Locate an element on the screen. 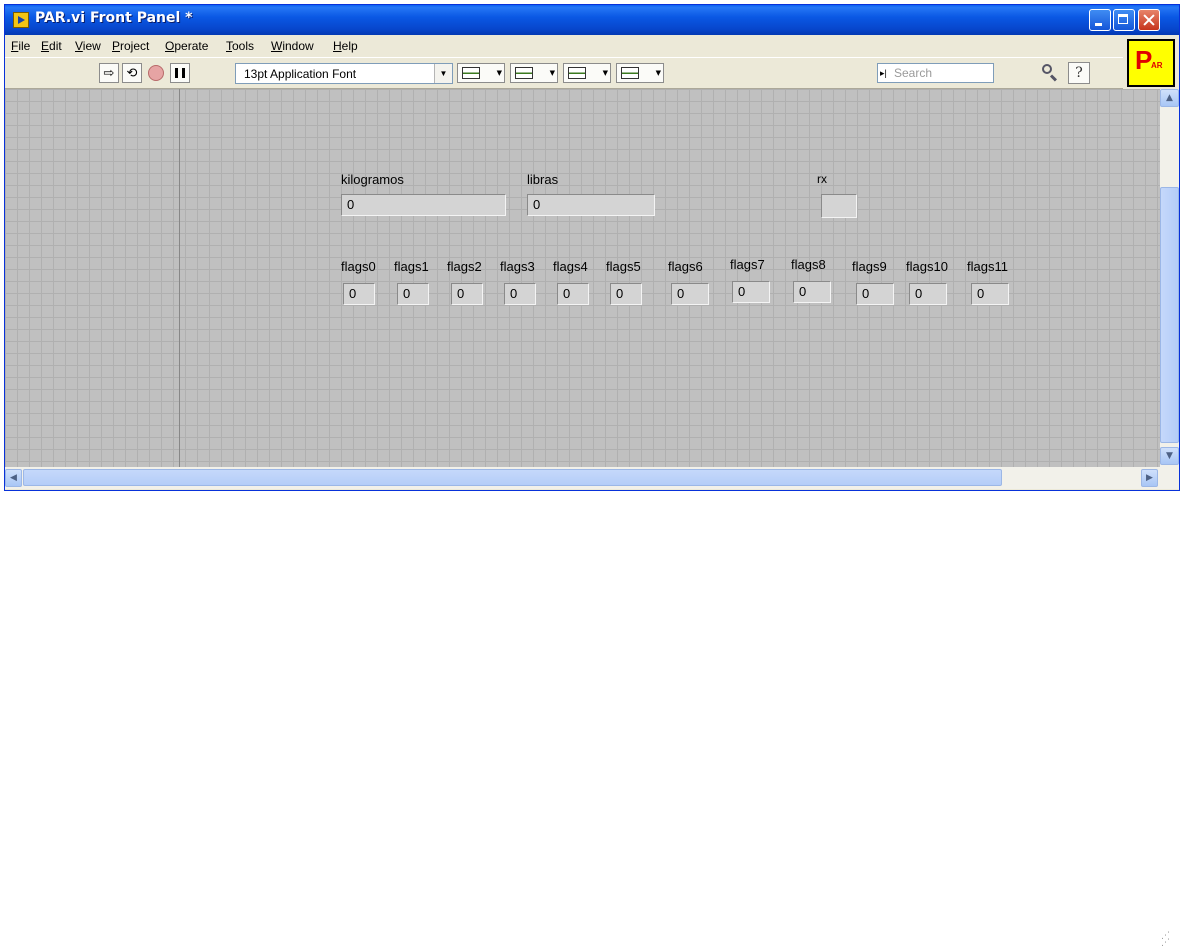 This screenshot has width=1187, height=948. menu-edit: Edit is located at coordinates (51, 46).